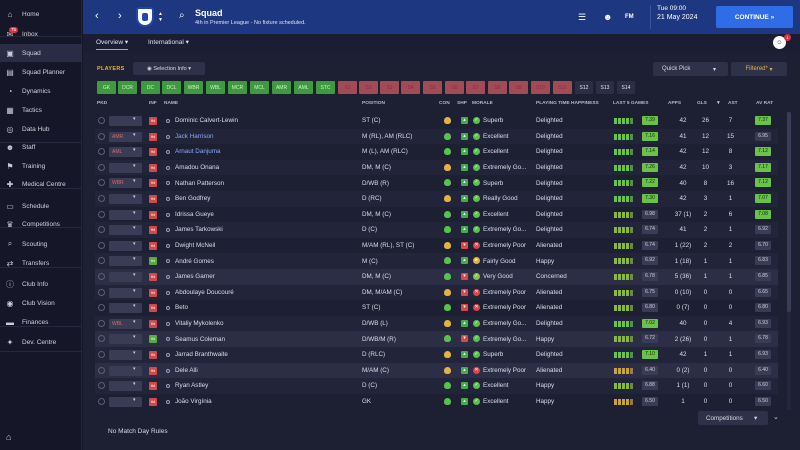 This screenshot has height=450, width=800. What do you see at coordinates (325, 87) in the screenshot?
I see `position-chip: STC` at bounding box center [325, 87].